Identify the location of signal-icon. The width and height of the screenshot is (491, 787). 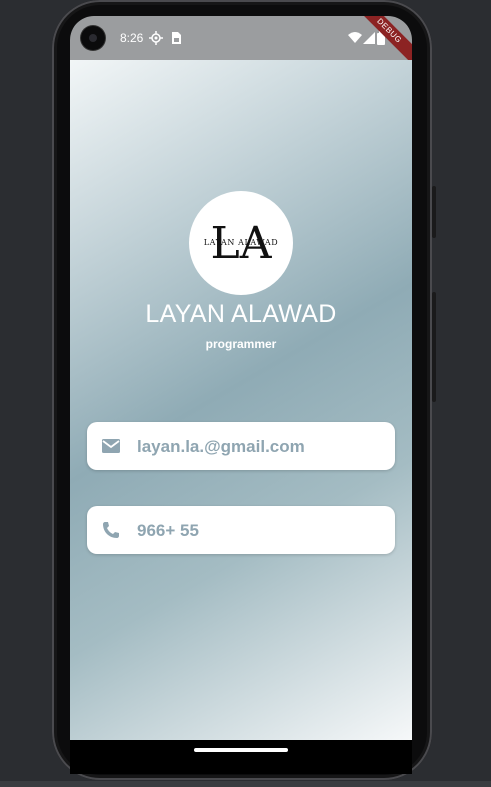
(369, 38).